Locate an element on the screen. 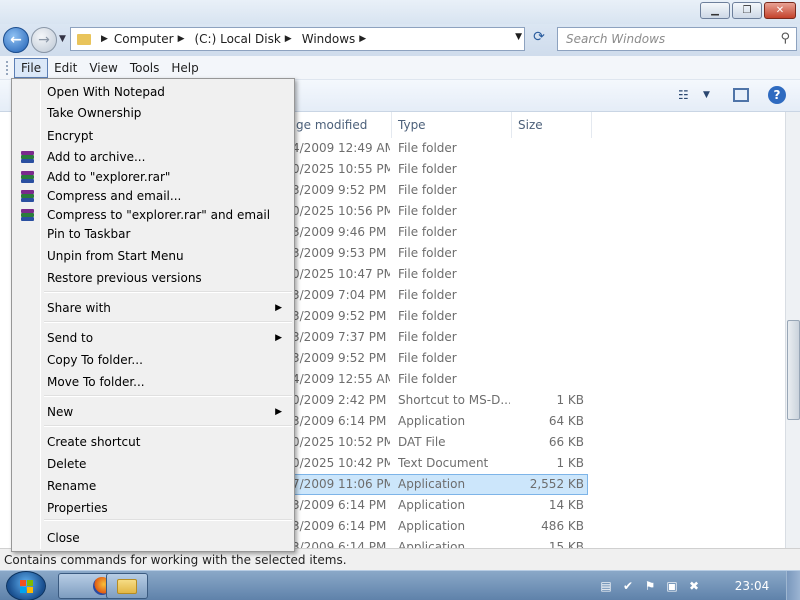 The height and width of the screenshot is (600, 800). clock: 23:04 is located at coordinates (752, 585).